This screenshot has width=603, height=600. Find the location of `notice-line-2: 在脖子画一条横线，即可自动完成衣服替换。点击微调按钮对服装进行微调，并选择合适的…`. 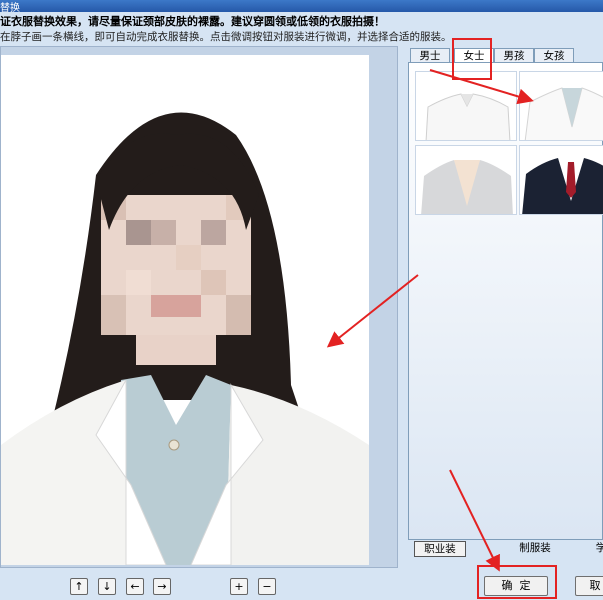

notice-line-2: 在脖子画一条横线，即可自动完成衣服替换。点击微调按钮对服装进行微调，并选择合适的… is located at coordinates (226, 37).